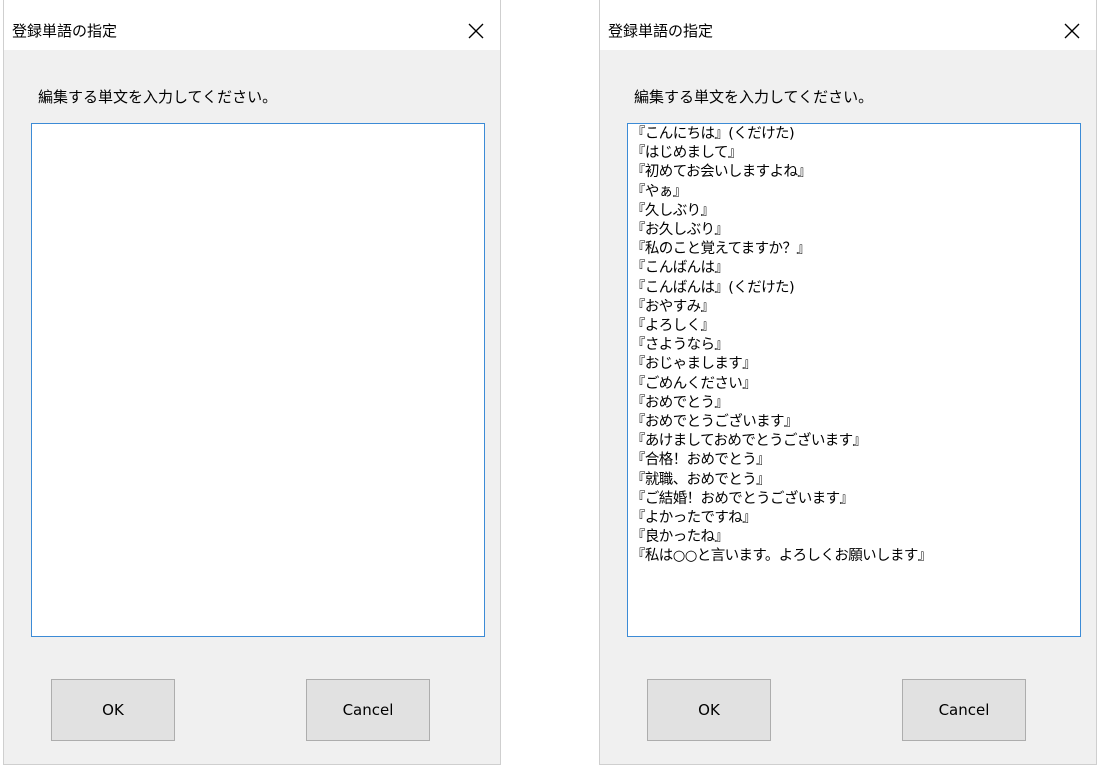  What do you see at coordinates (673, 210) in the screenshot?
I see `text-line: 『久しぶり』` at bounding box center [673, 210].